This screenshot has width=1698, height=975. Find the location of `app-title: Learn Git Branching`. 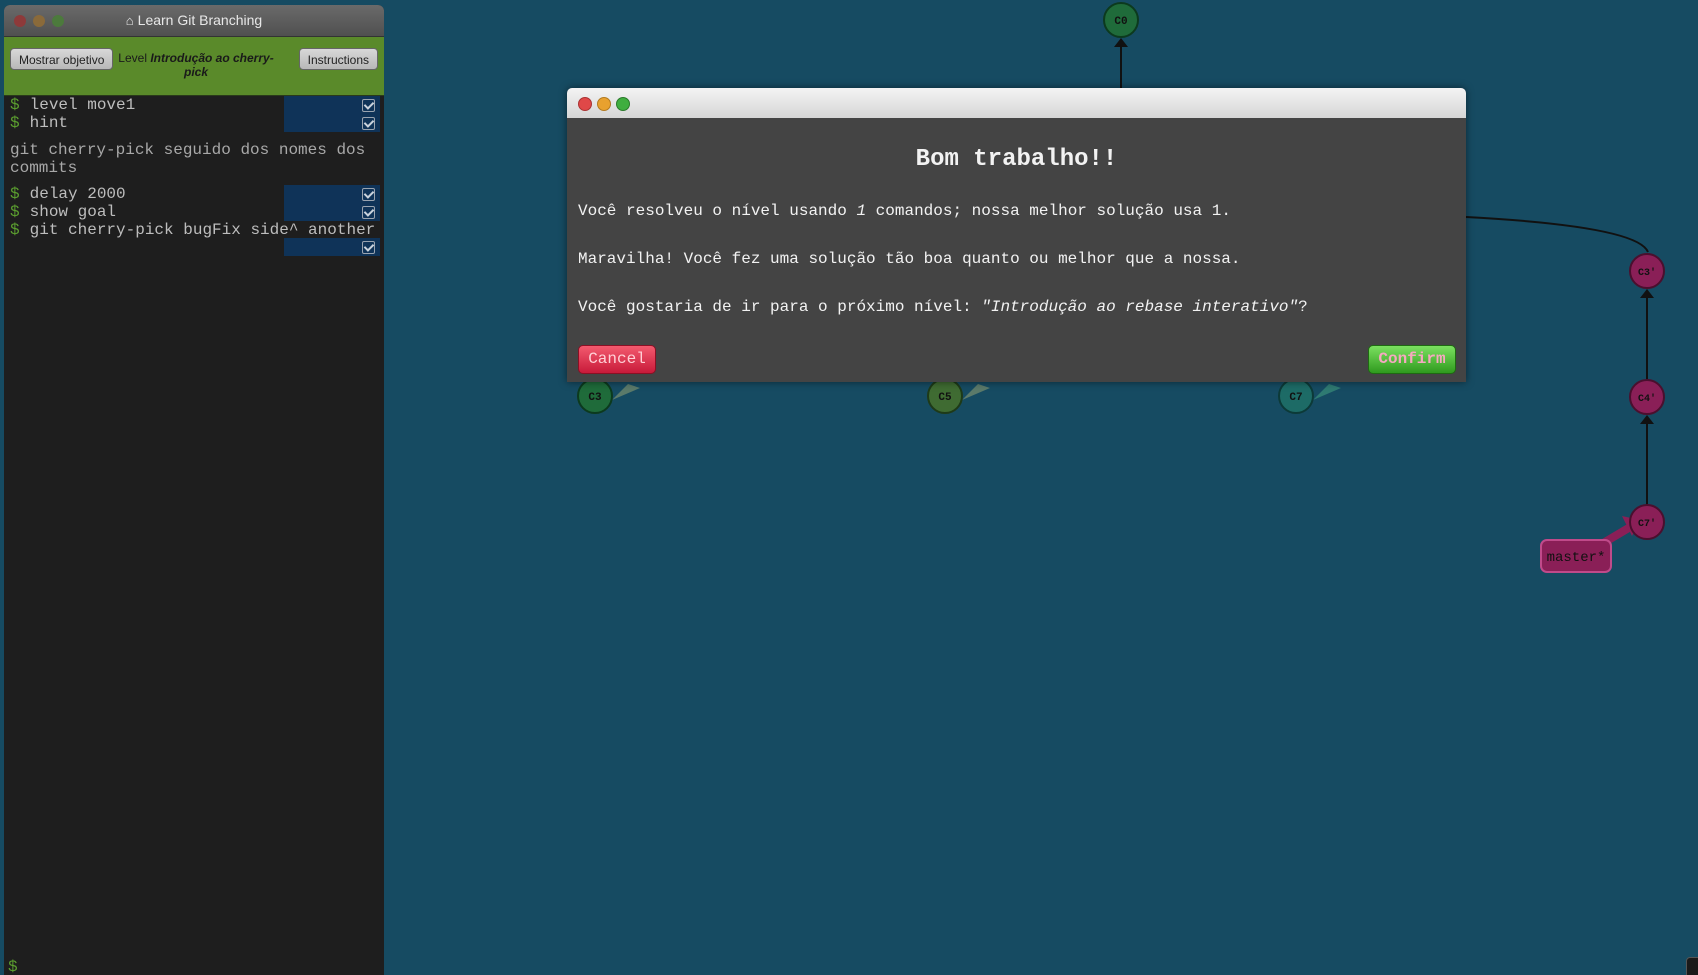

app-title: Learn Git Branching is located at coordinates (200, 20).